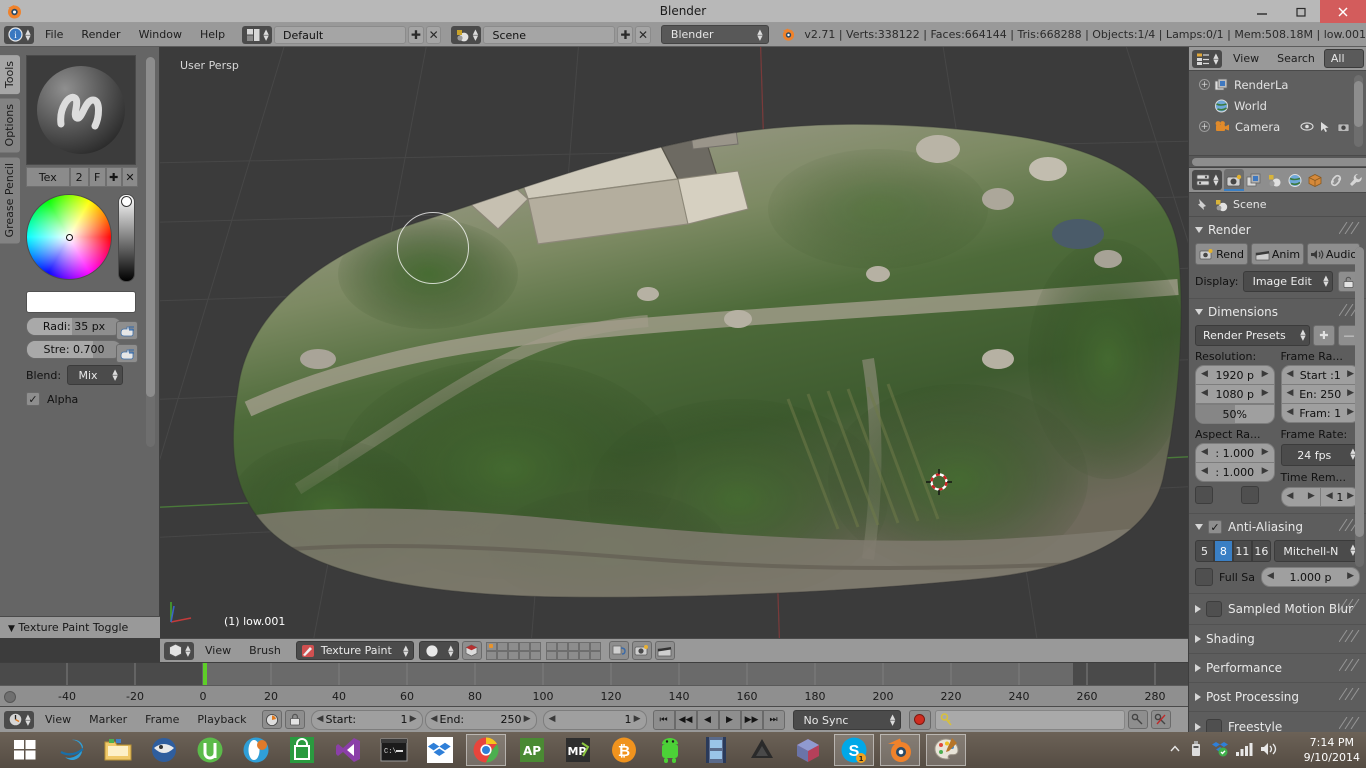 This screenshot has width=1366, height=768. I want to click on scene-name-field: Scene, so click(549, 34).